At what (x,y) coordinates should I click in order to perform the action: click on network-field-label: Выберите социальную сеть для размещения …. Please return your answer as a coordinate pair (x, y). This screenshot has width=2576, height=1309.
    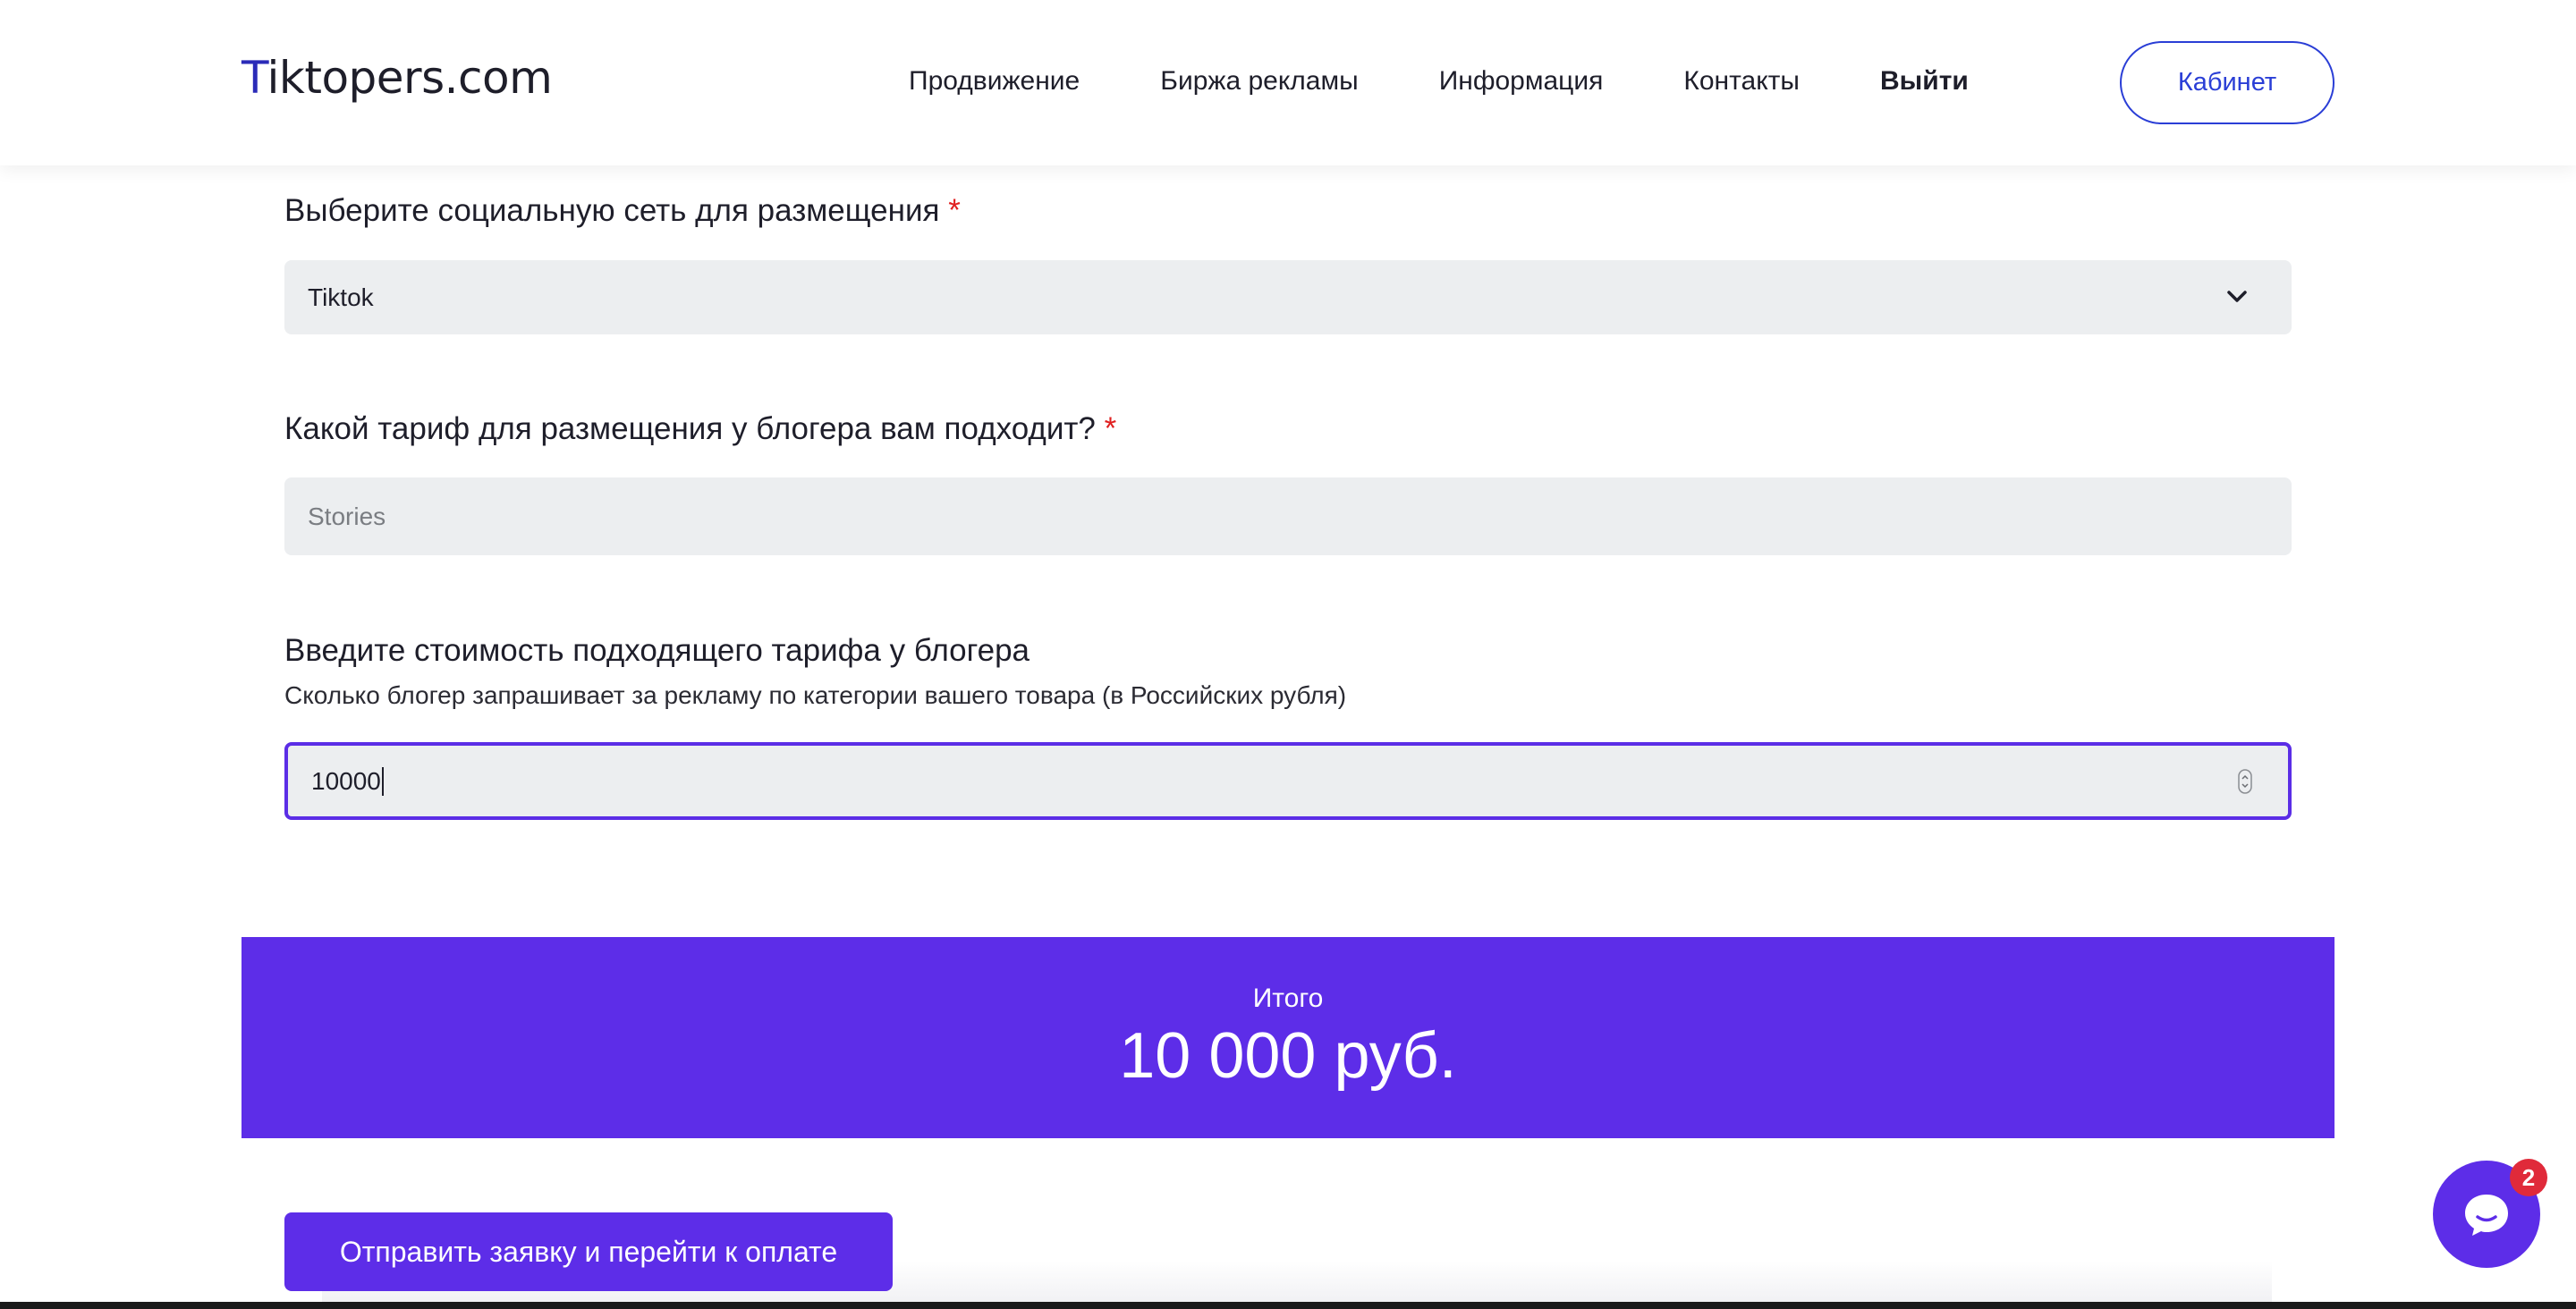
    Looking at the image, I should click on (622, 211).